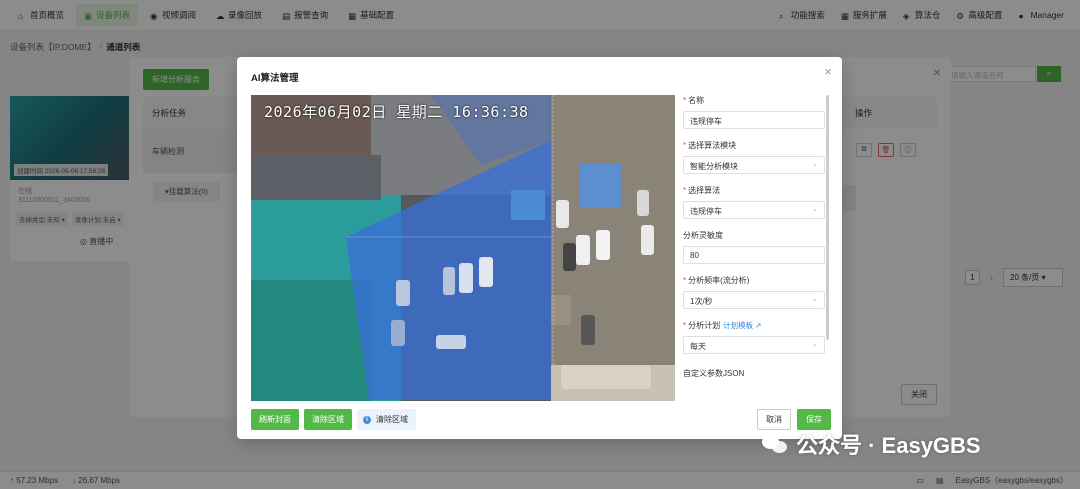 The height and width of the screenshot is (489, 1080). Describe the element at coordinates (367, 419) in the screenshot. I see `info-icon: i` at that location.